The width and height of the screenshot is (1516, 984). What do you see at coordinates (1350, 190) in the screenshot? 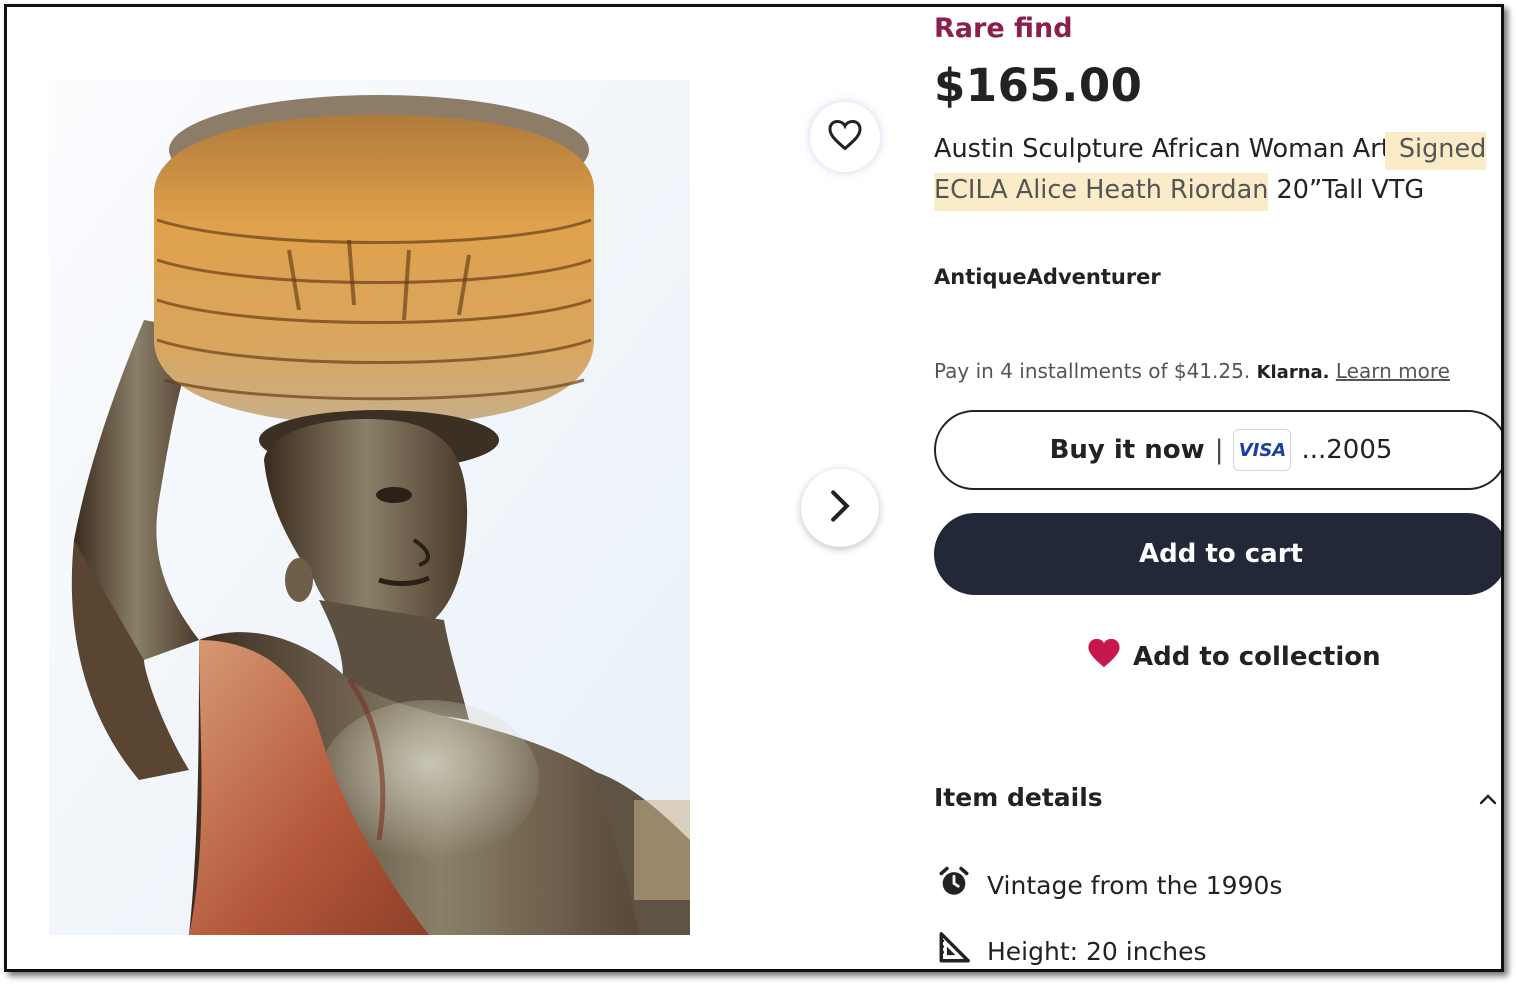
I see `title-part-2: 20”Tall VTG` at bounding box center [1350, 190].